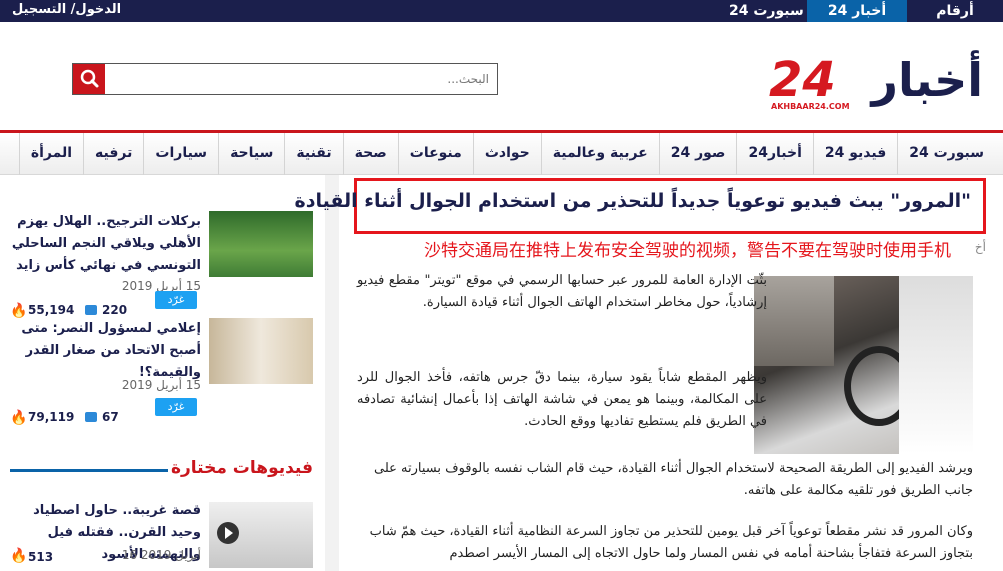 The width and height of the screenshot is (1003, 571). Describe the element at coordinates (810, 106) in the screenshot. I see `logo-domain: AKHBAAR24.COM` at that location.